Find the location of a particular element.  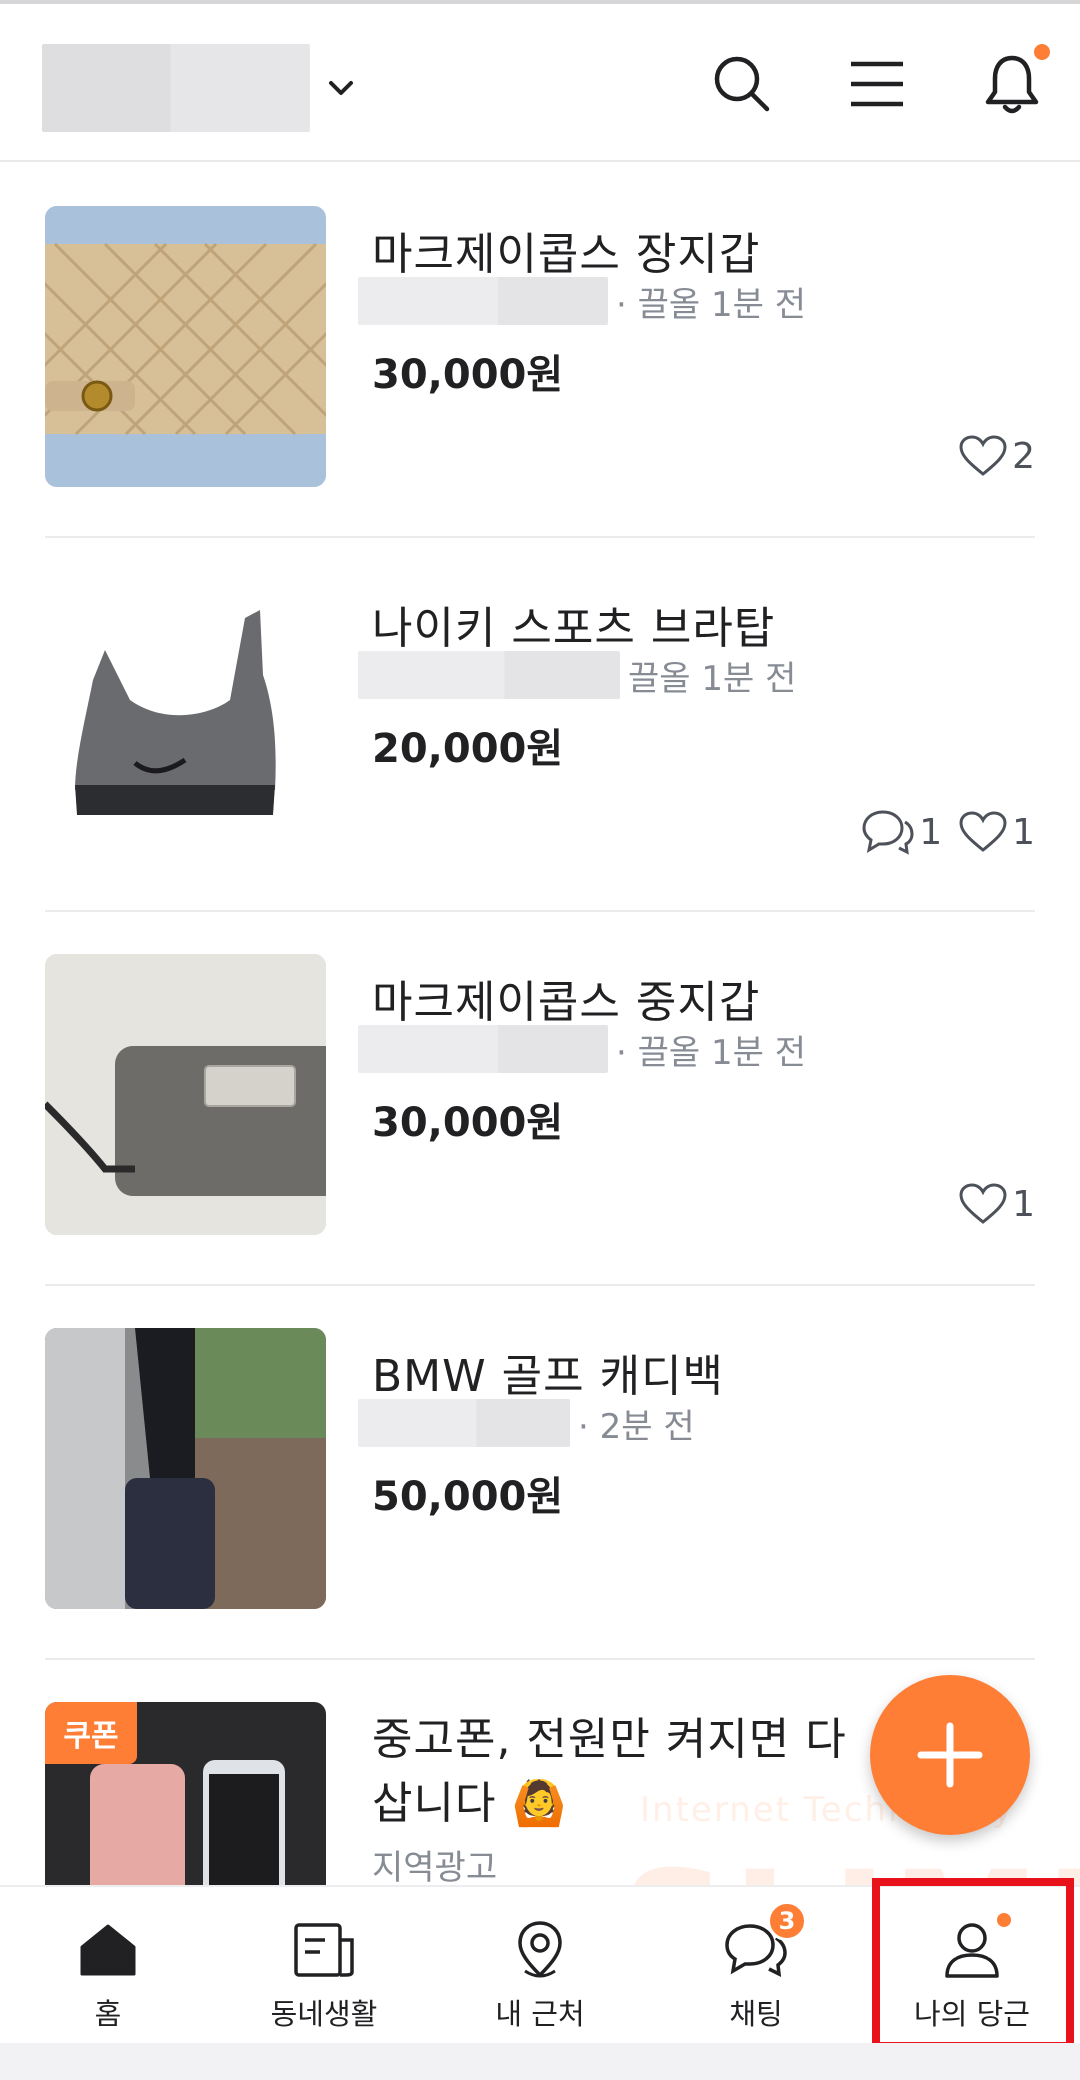

item-title: 마크제이콥스 중지갑 is located at coordinates (566, 1002).